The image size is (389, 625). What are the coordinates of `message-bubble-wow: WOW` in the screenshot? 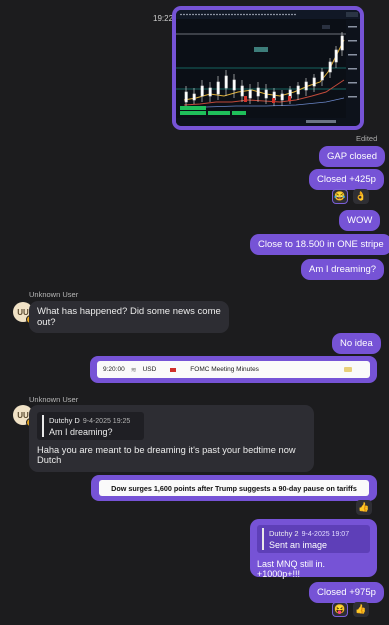 It's located at (360, 220).